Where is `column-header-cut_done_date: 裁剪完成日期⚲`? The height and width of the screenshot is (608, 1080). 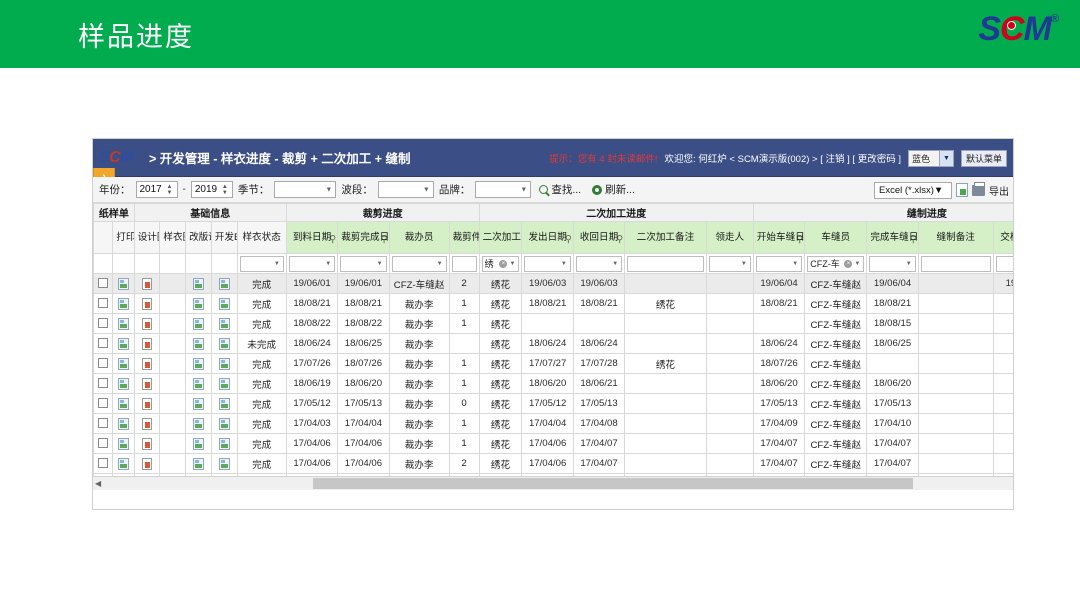
column-header-cut_done_date: 裁剪完成日期⚲ is located at coordinates (363, 237).